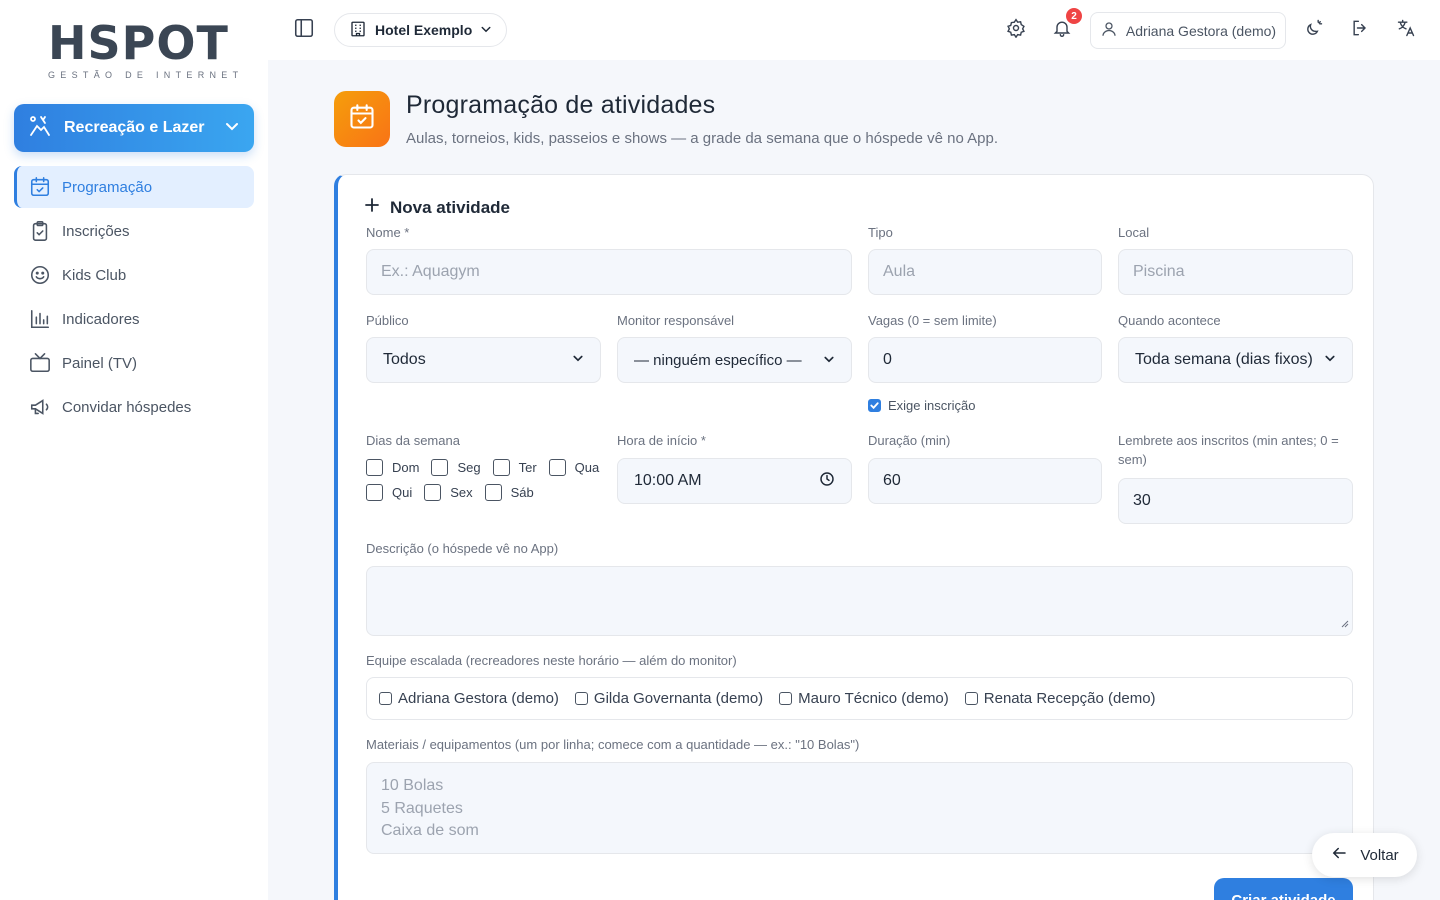 The image size is (1440, 900). I want to click on gear-icon, so click(1016, 30).